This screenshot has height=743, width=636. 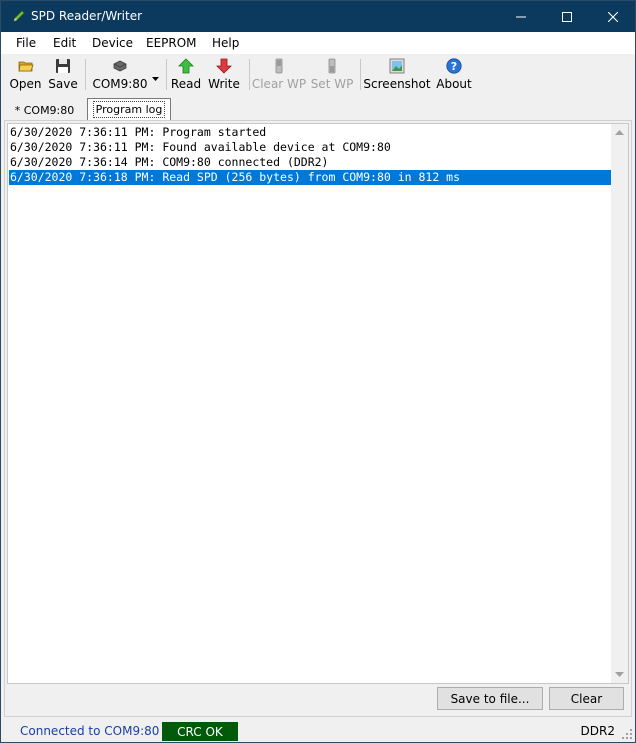 What do you see at coordinates (521, 16) in the screenshot?
I see `minimize-button` at bounding box center [521, 16].